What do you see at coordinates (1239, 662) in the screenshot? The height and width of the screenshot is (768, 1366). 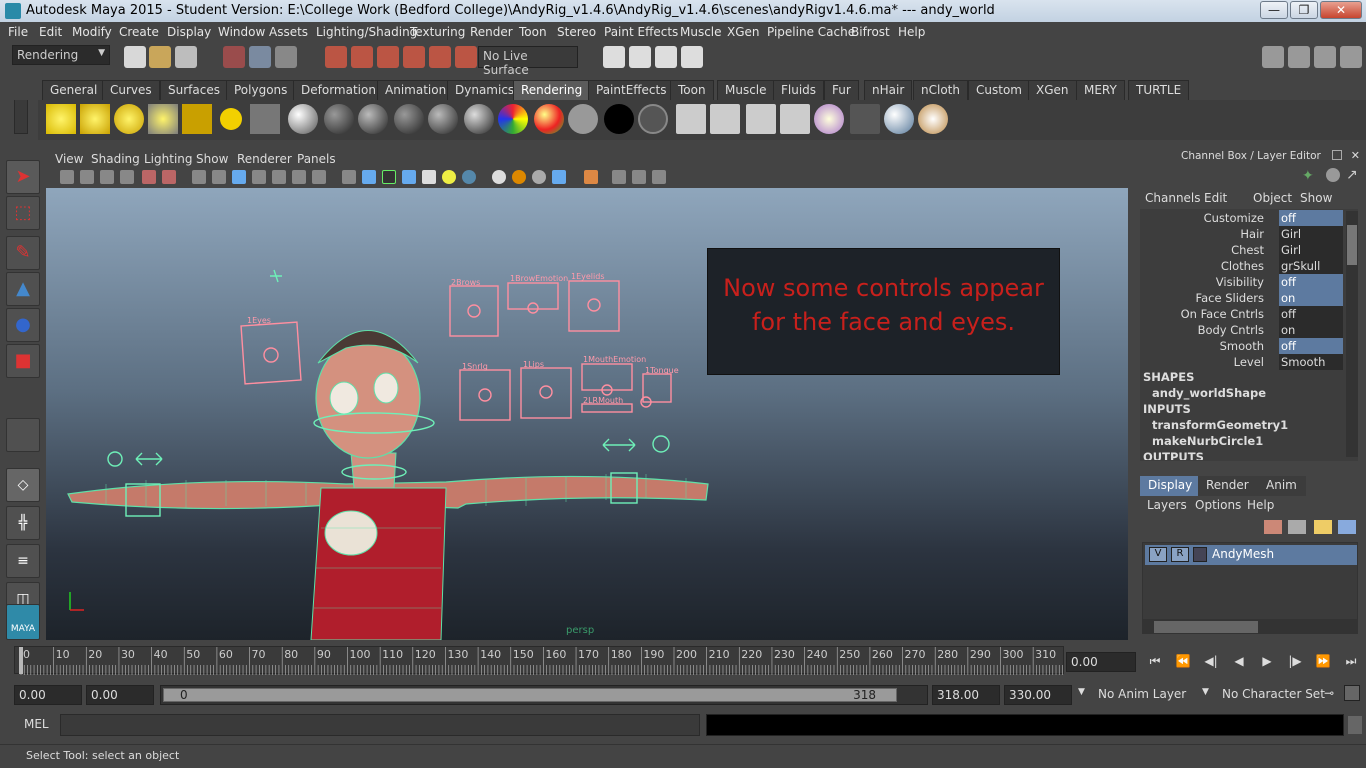 I see `play-backwards-icon: ◀` at bounding box center [1239, 662].